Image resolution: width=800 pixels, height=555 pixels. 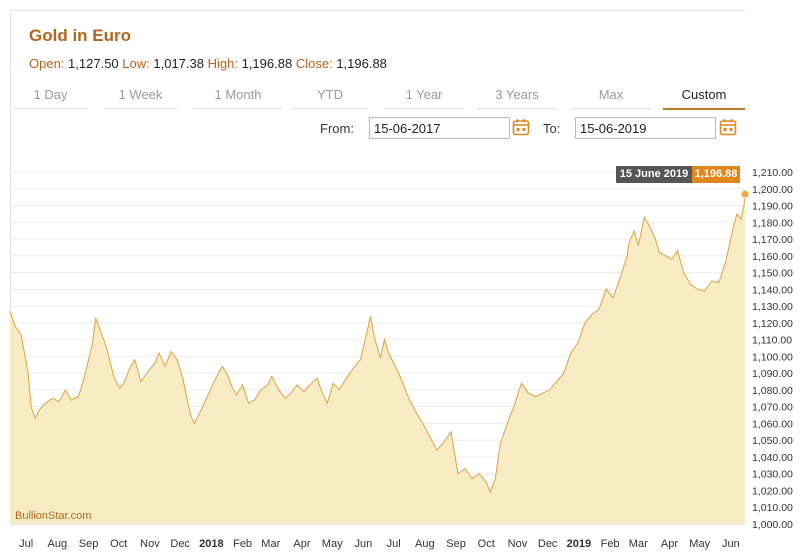 I want to click on y-tick-label: 1,120.00, so click(x=772, y=324).